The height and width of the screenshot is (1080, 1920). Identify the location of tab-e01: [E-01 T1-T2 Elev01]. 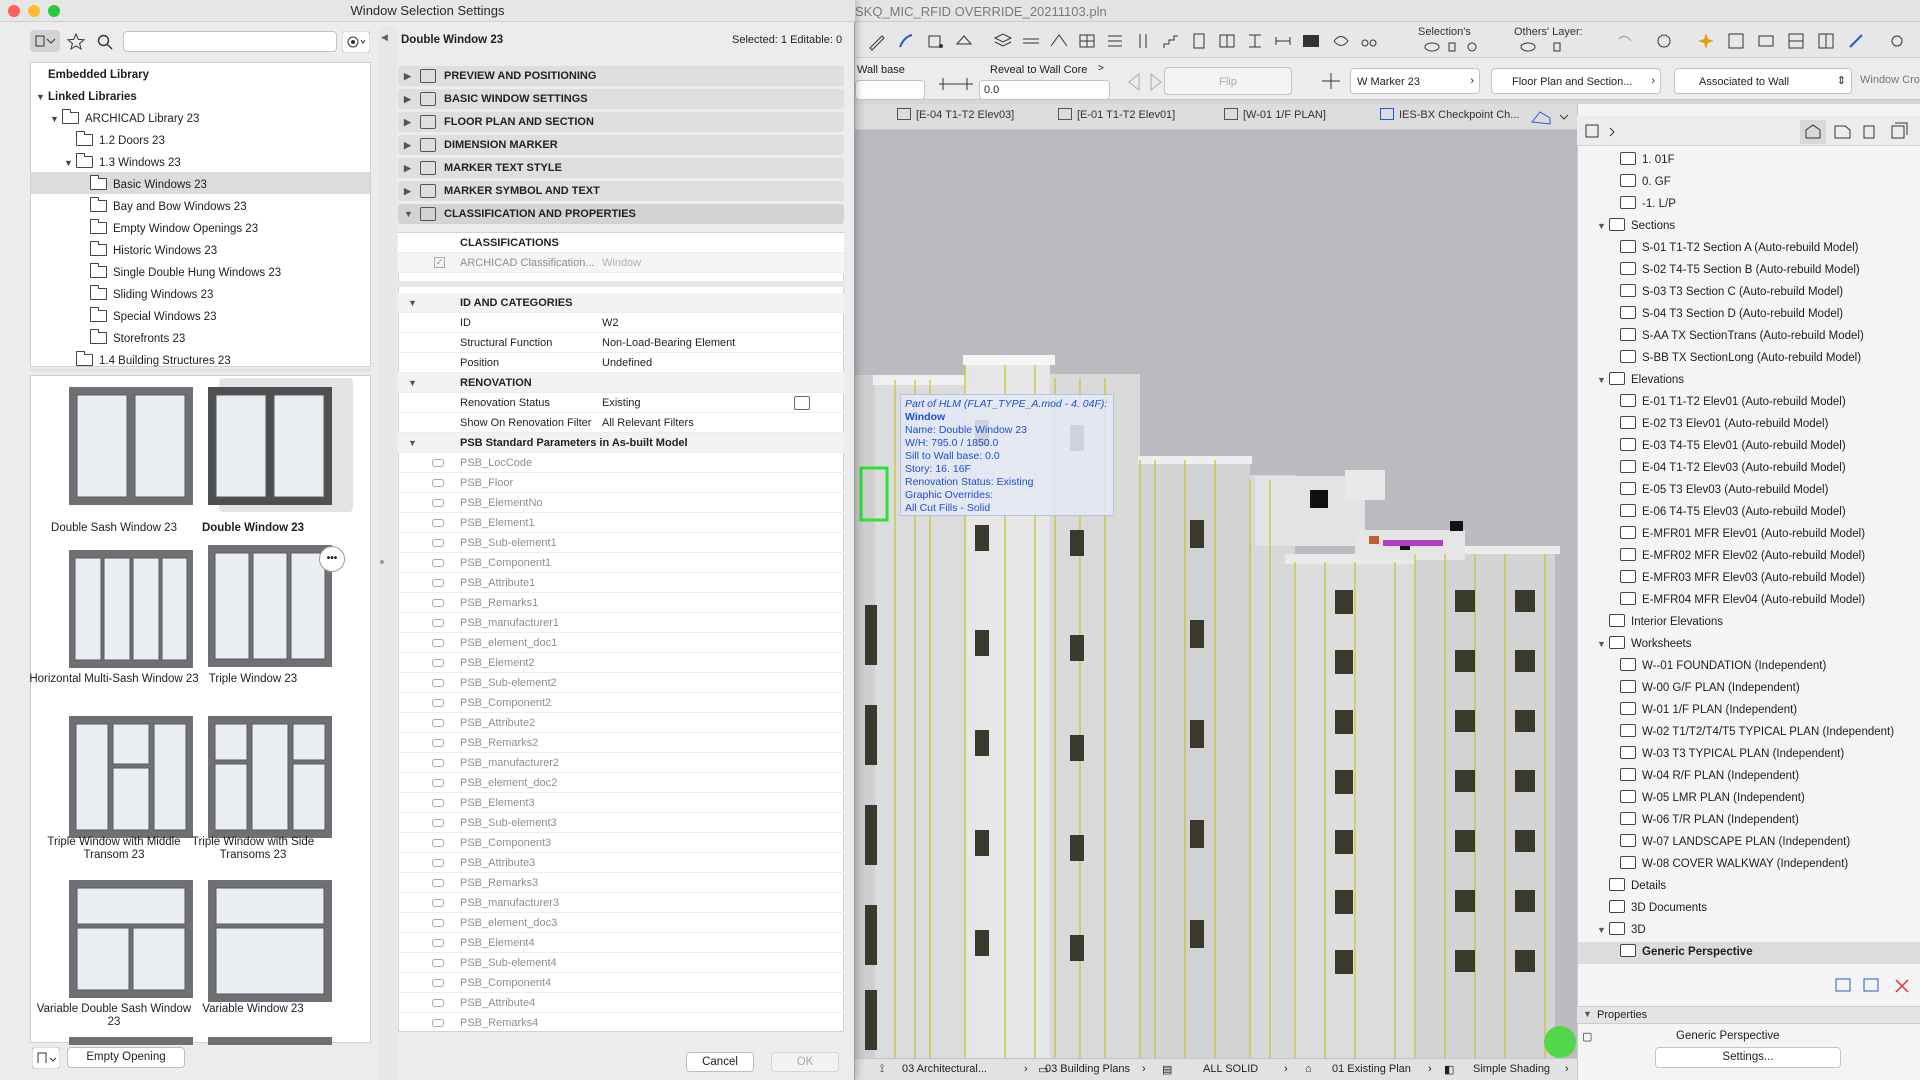
(1116, 117).